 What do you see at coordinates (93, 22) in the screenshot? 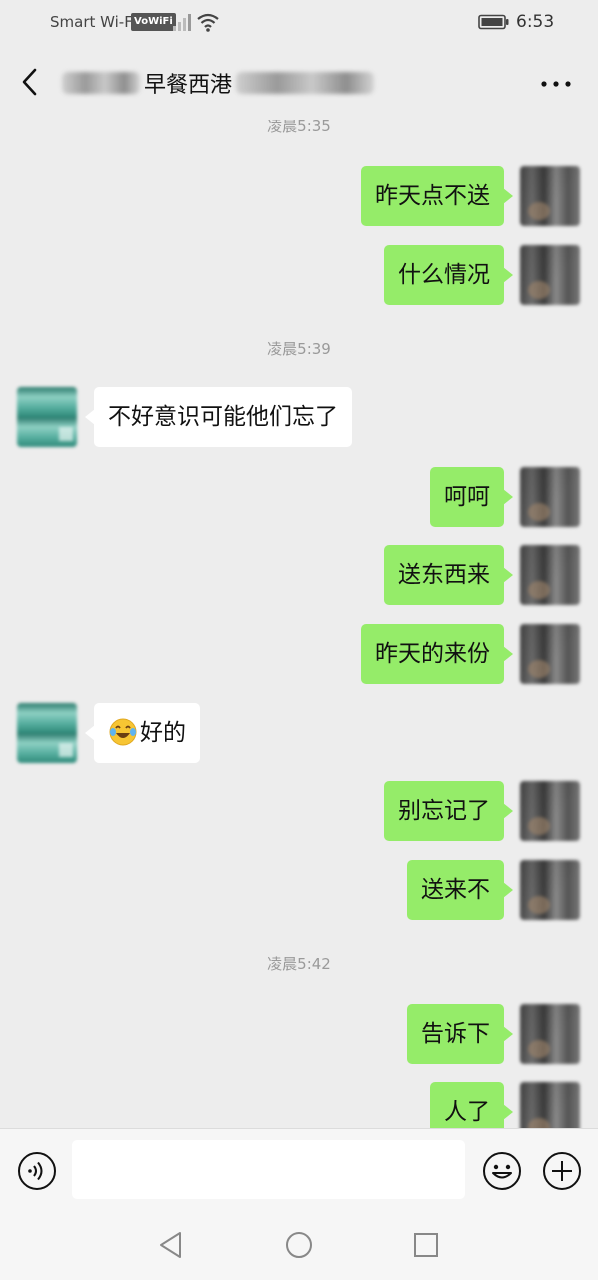
I see `carrier-label: Smart Wi-Fi` at bounding box center [93, 22].